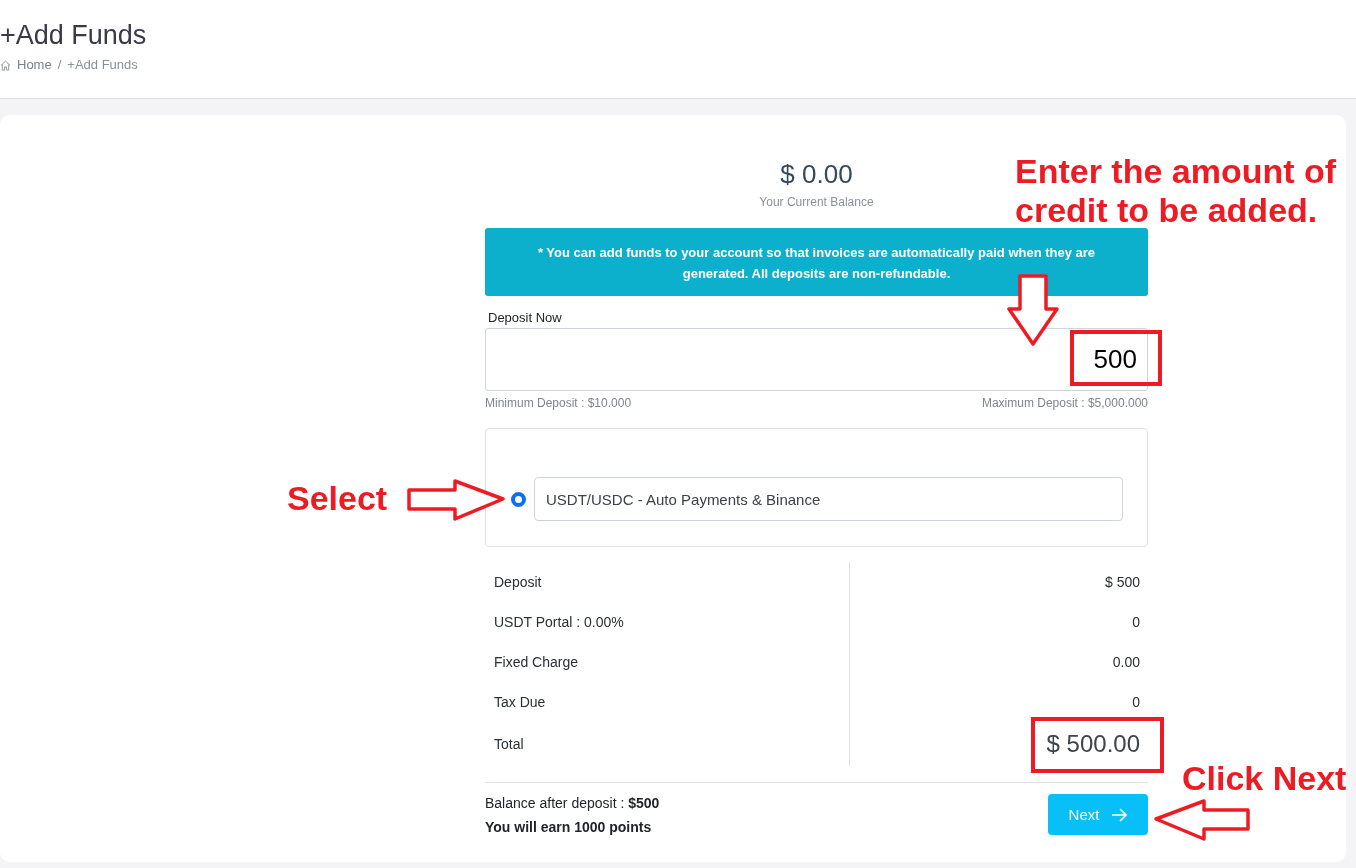 The image size is (1356, 868). I want to click on summary-label: Fixed Charge, so click(536, 662).